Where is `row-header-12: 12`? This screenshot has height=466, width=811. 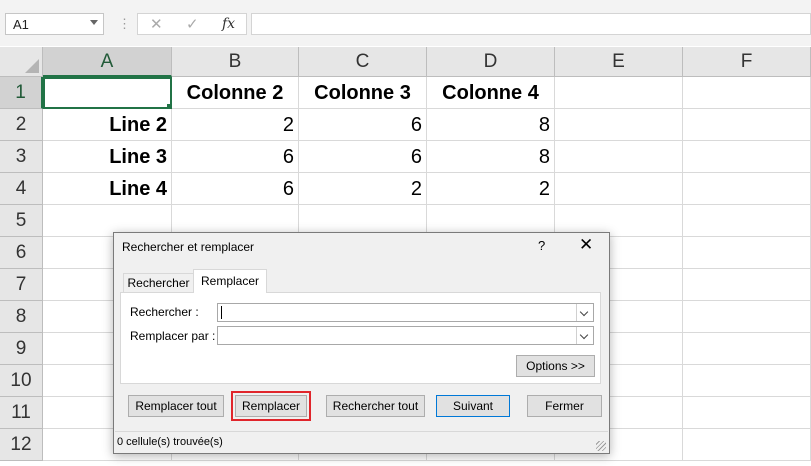 row-header-12: 12 is located at coordinates (21, 445).